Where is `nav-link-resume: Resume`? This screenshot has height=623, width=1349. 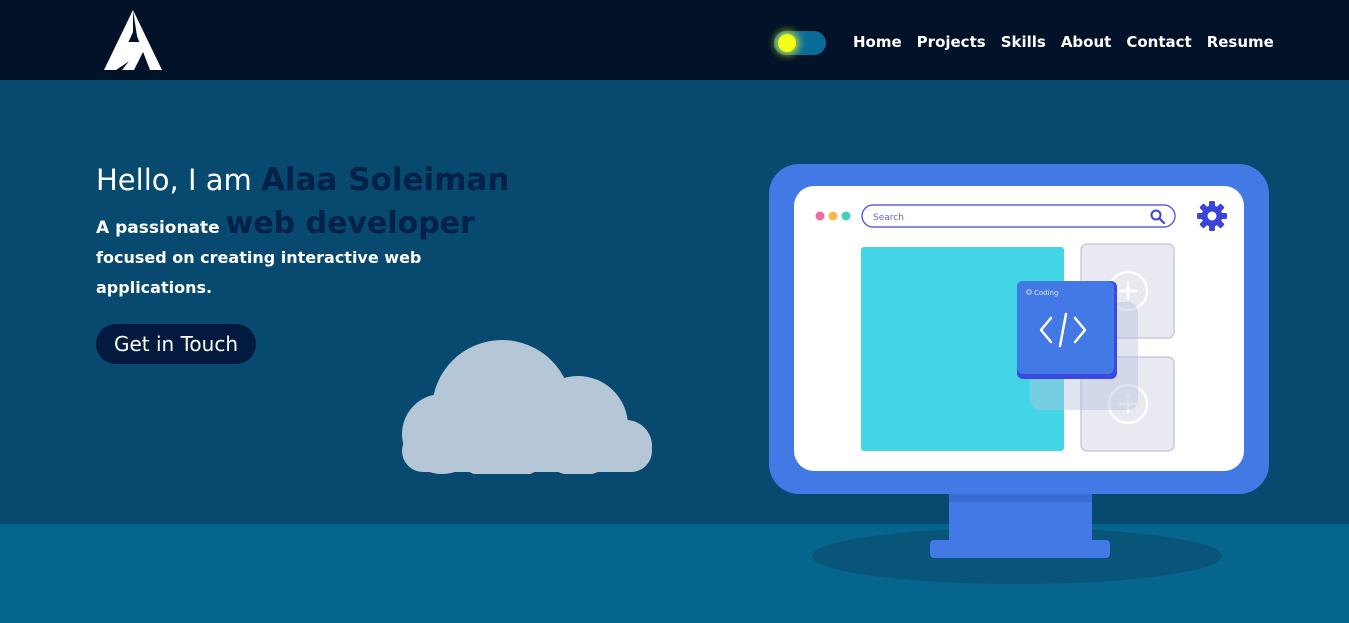
nav-link-resume: Resume is located at coordinates (1240, 42).